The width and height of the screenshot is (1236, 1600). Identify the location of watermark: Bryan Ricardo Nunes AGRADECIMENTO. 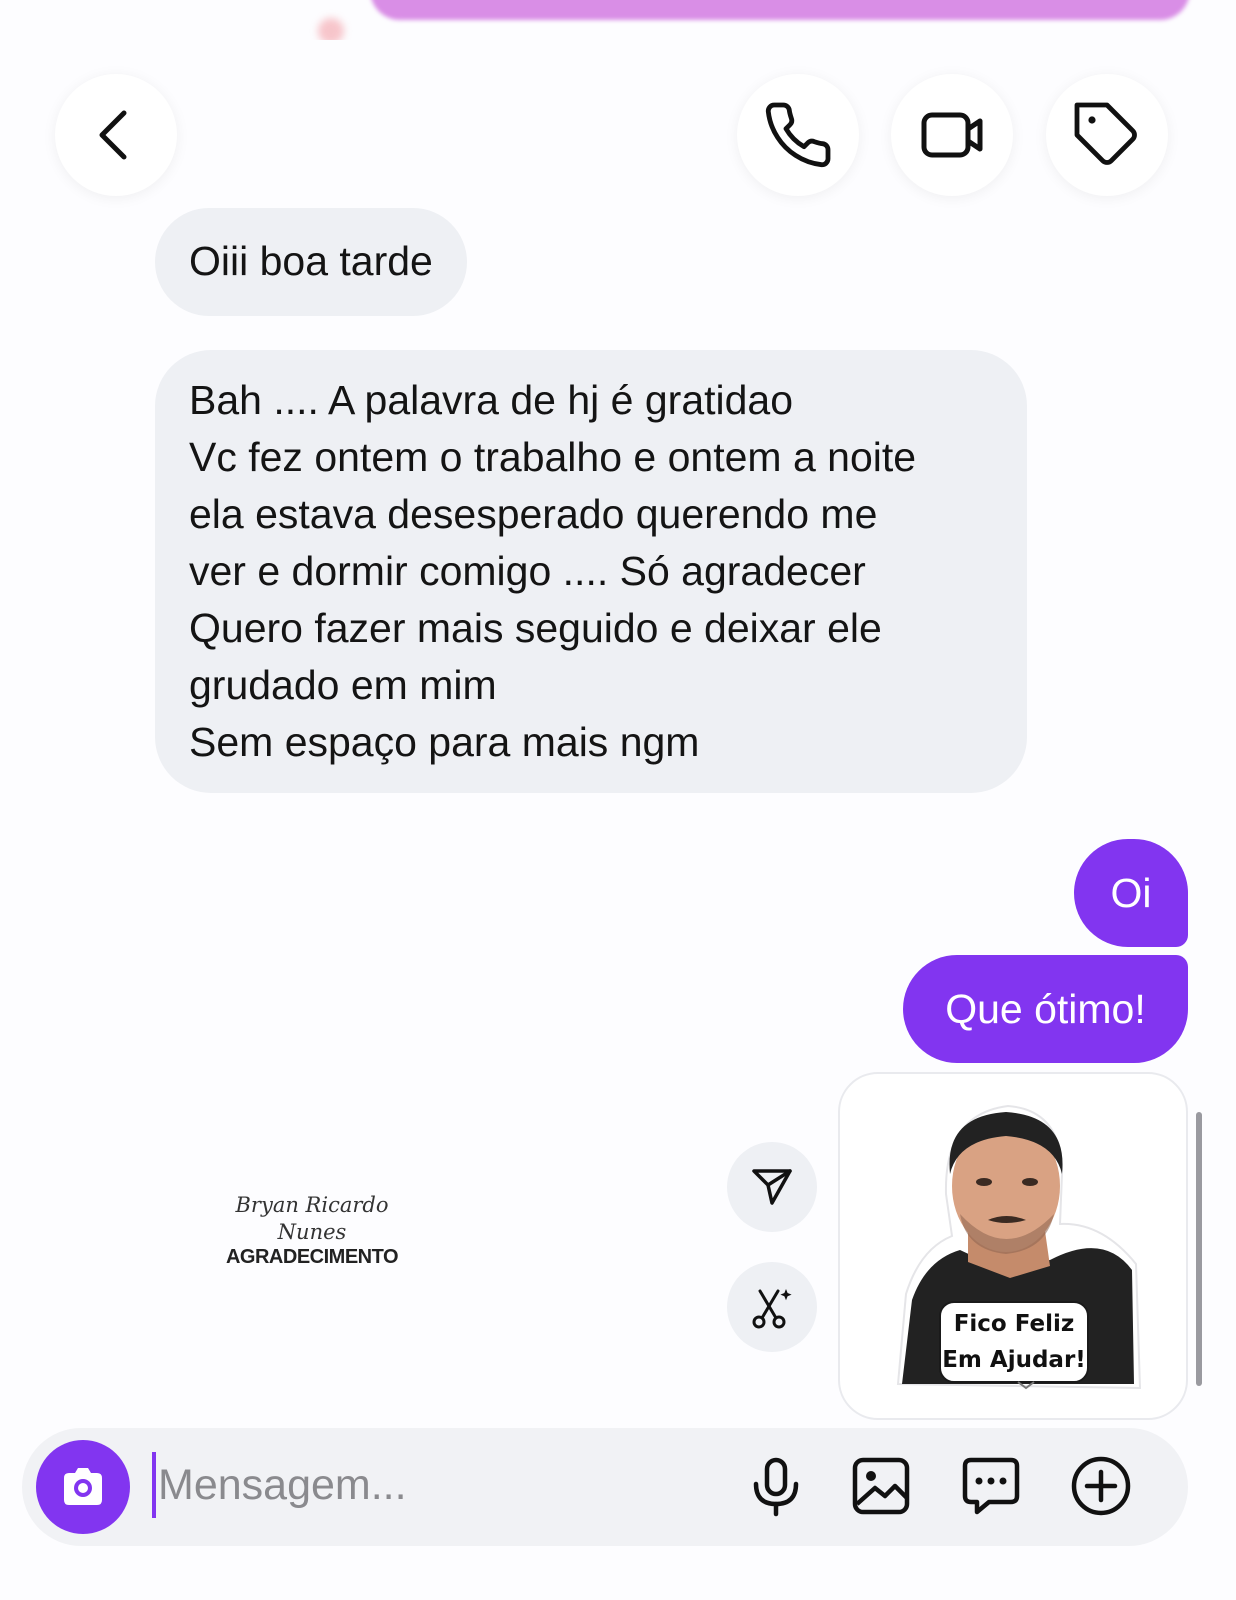
(312, 1230).